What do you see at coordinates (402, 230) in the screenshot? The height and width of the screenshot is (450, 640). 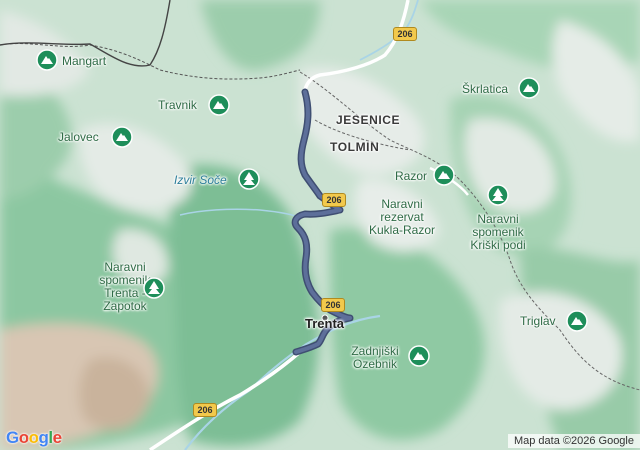 I see `label-line: Kukla-Razor` at bounding box center [402, 230].